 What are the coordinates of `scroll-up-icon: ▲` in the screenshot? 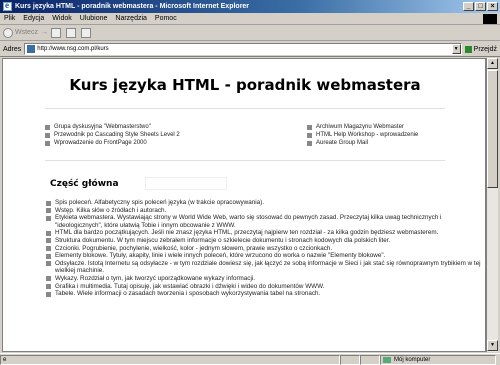 It's located at (492, 63).